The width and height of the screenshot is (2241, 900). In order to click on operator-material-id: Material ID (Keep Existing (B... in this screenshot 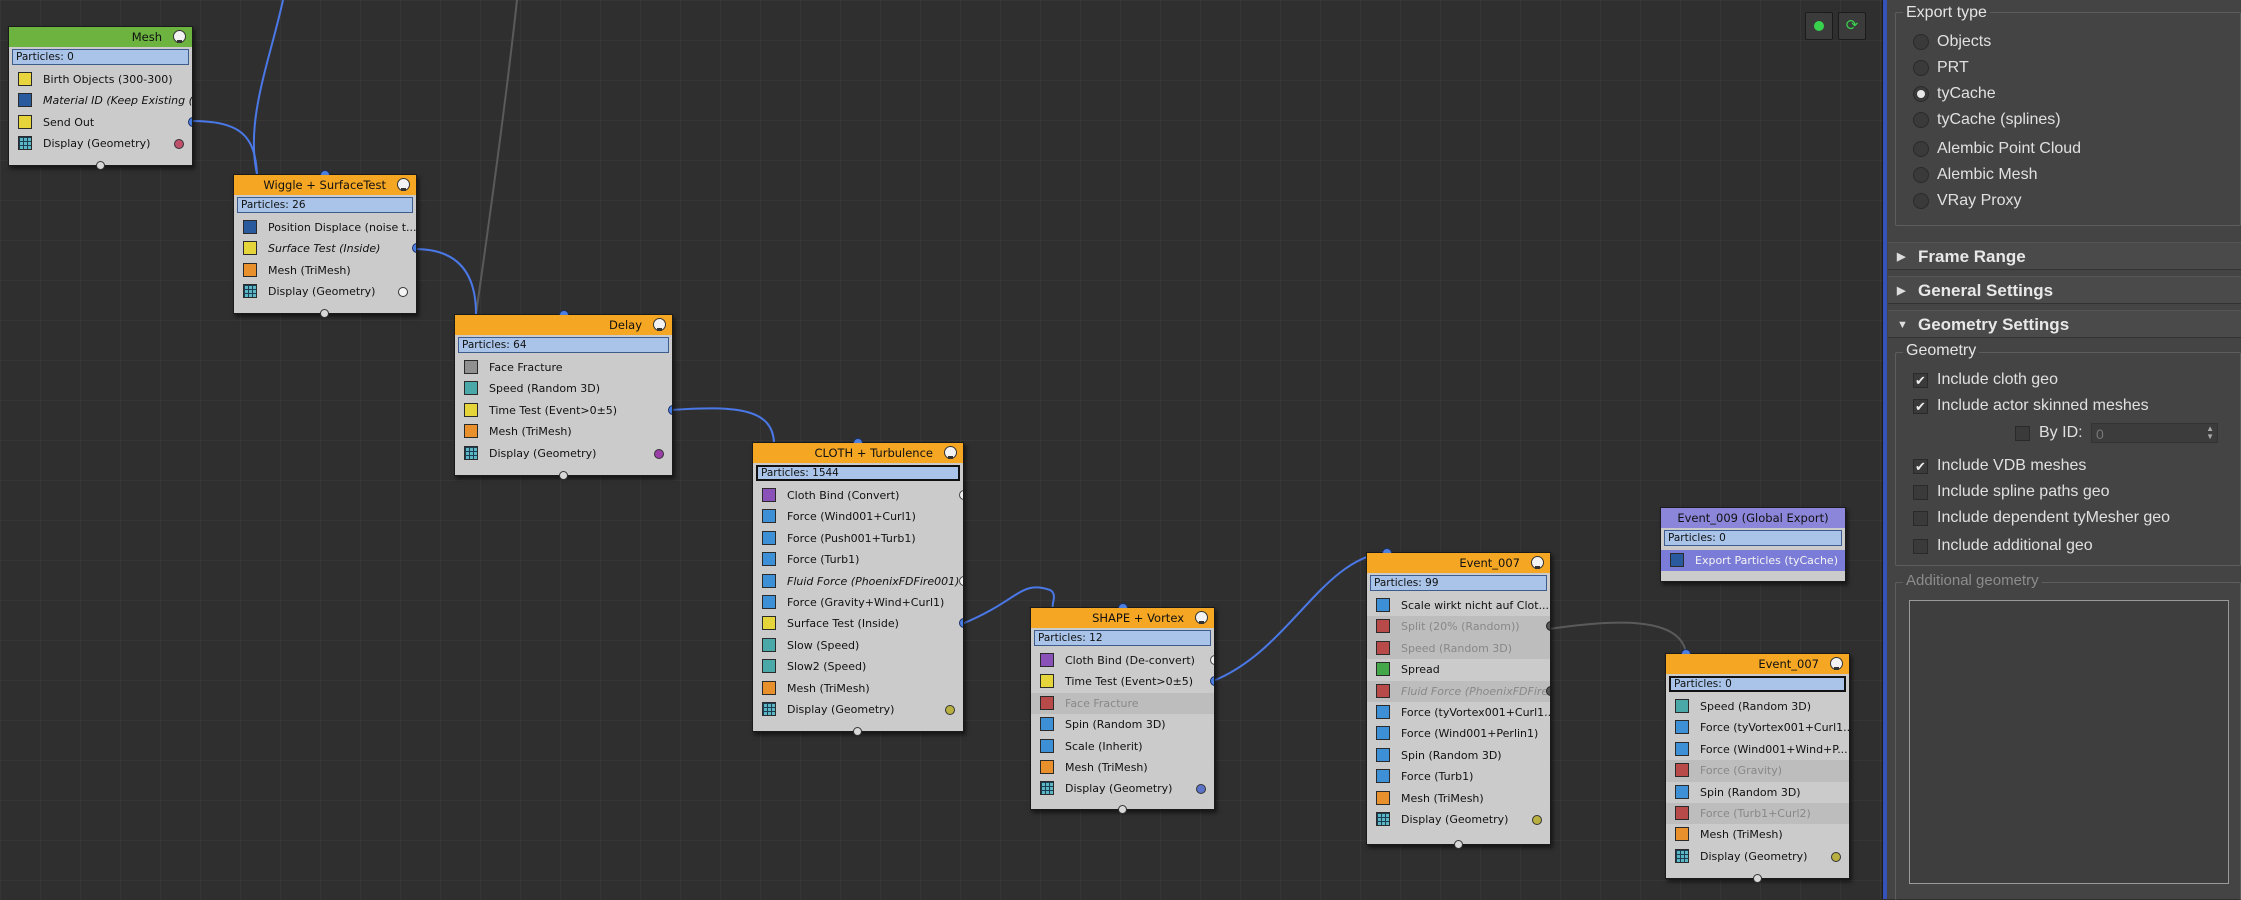, I will do `click(100, 100)`.